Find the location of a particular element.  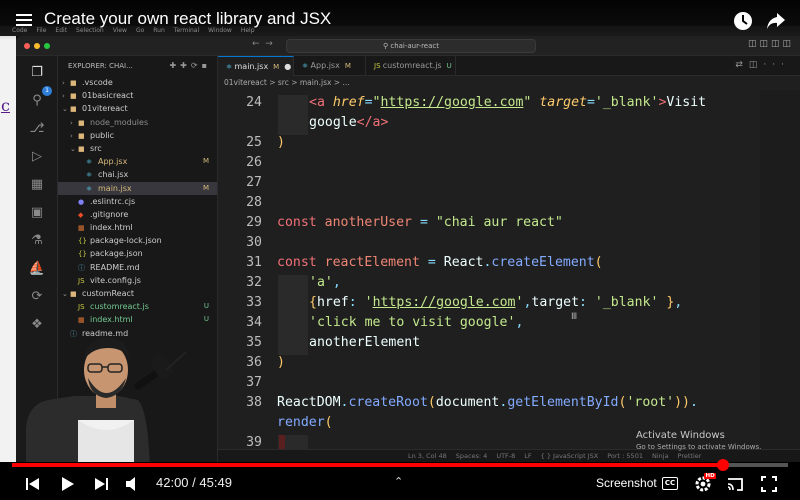

code-text: render( is located at coordinates (305, 422).